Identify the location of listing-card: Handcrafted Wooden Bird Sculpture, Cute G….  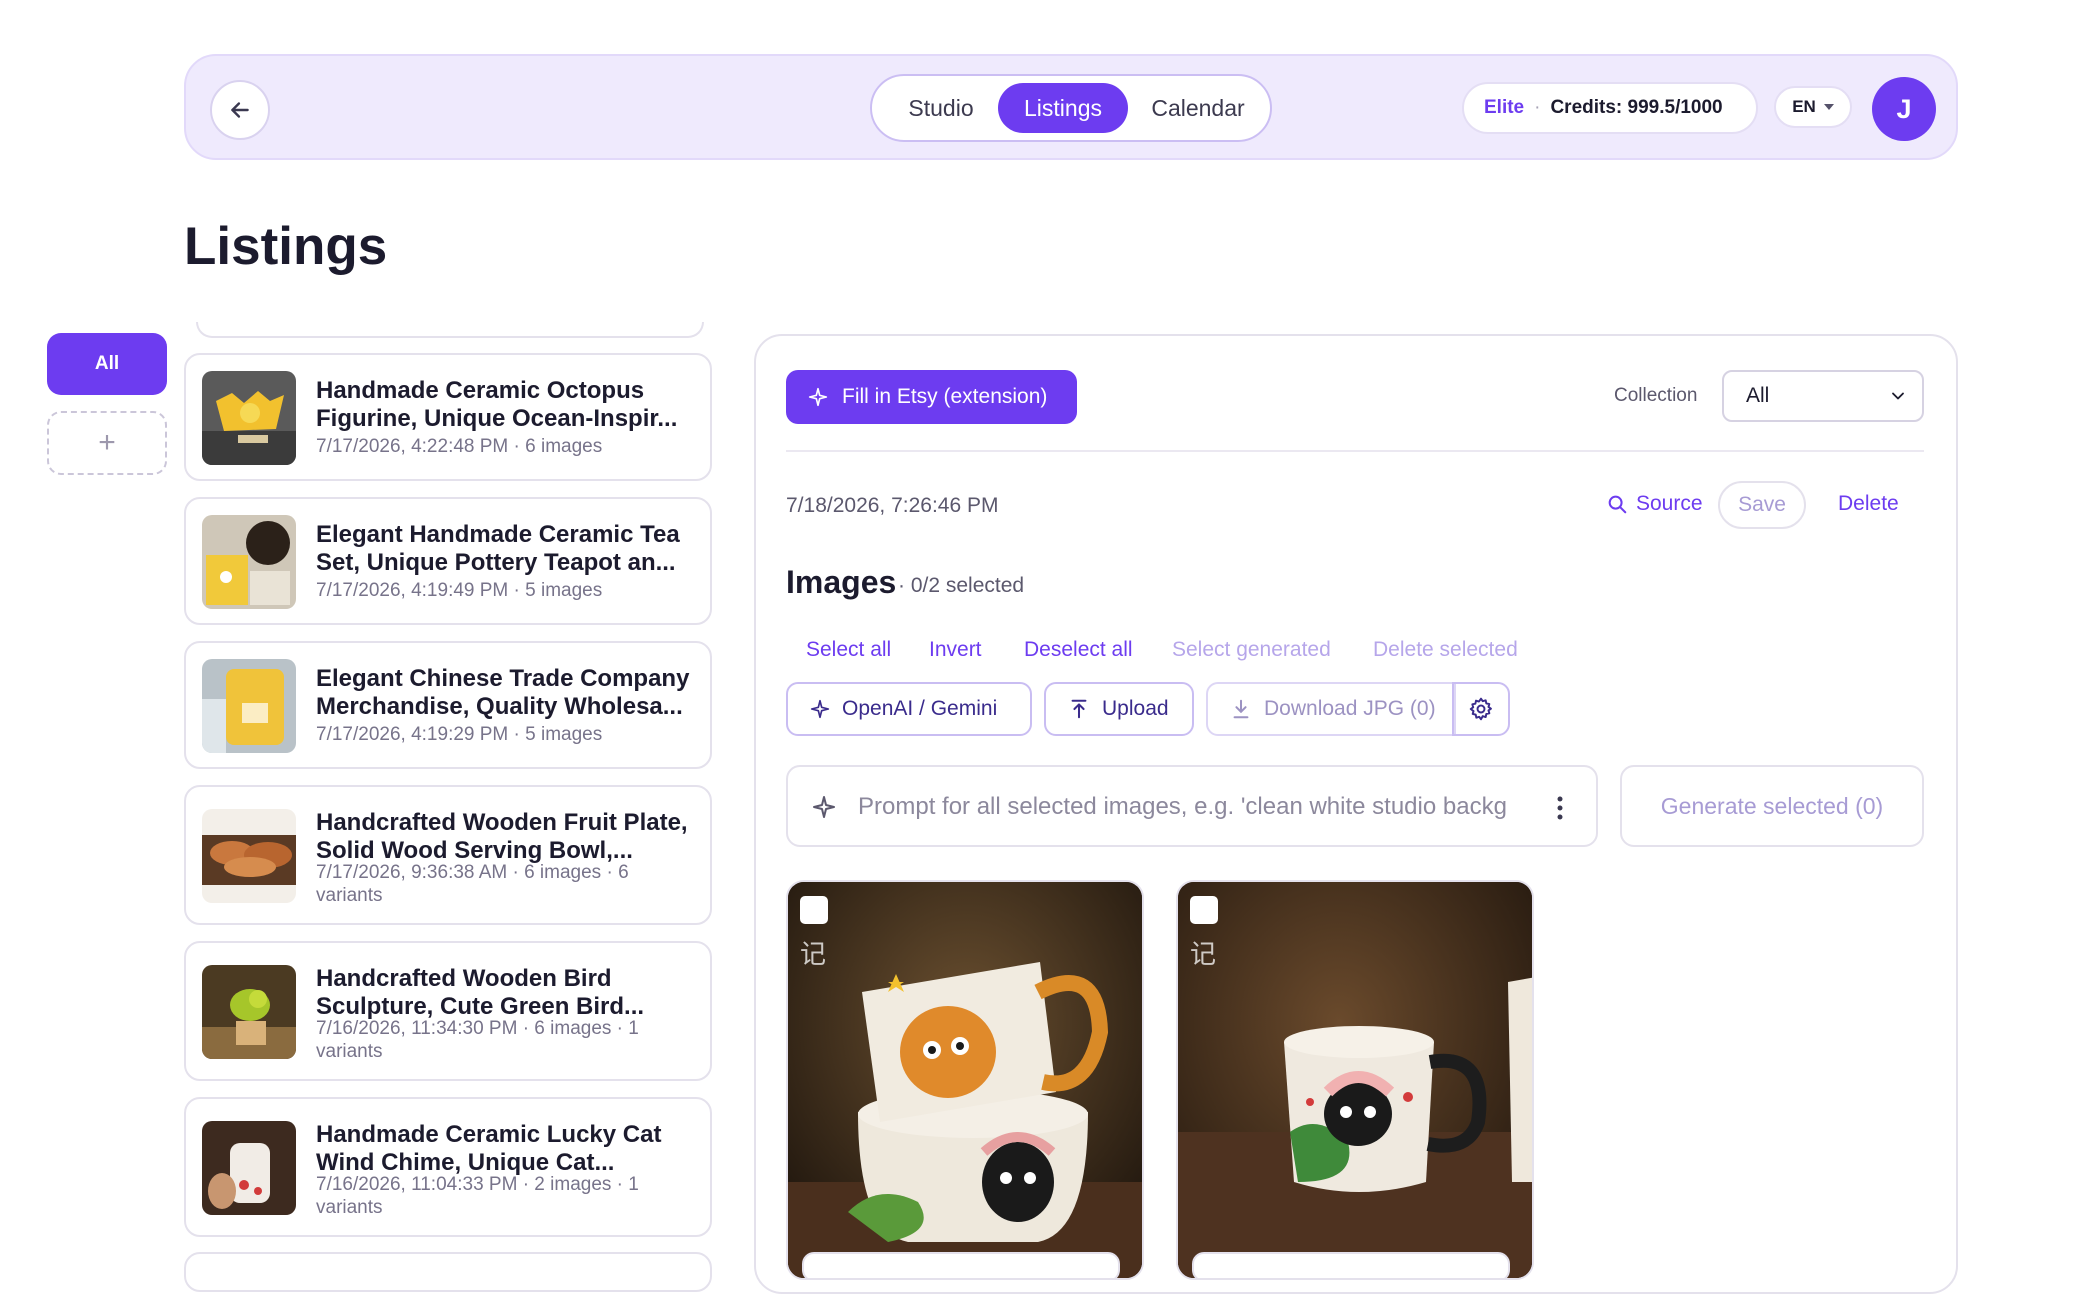
(448, 1011).